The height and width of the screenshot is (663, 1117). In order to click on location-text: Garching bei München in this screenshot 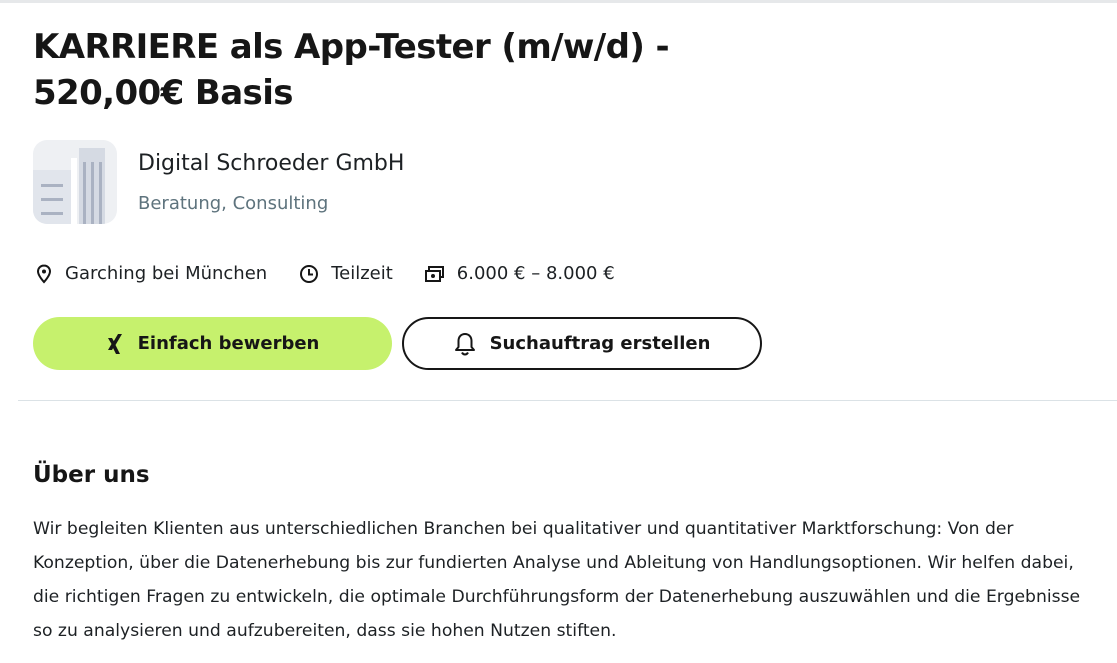, I will do `click(166, 273)`.